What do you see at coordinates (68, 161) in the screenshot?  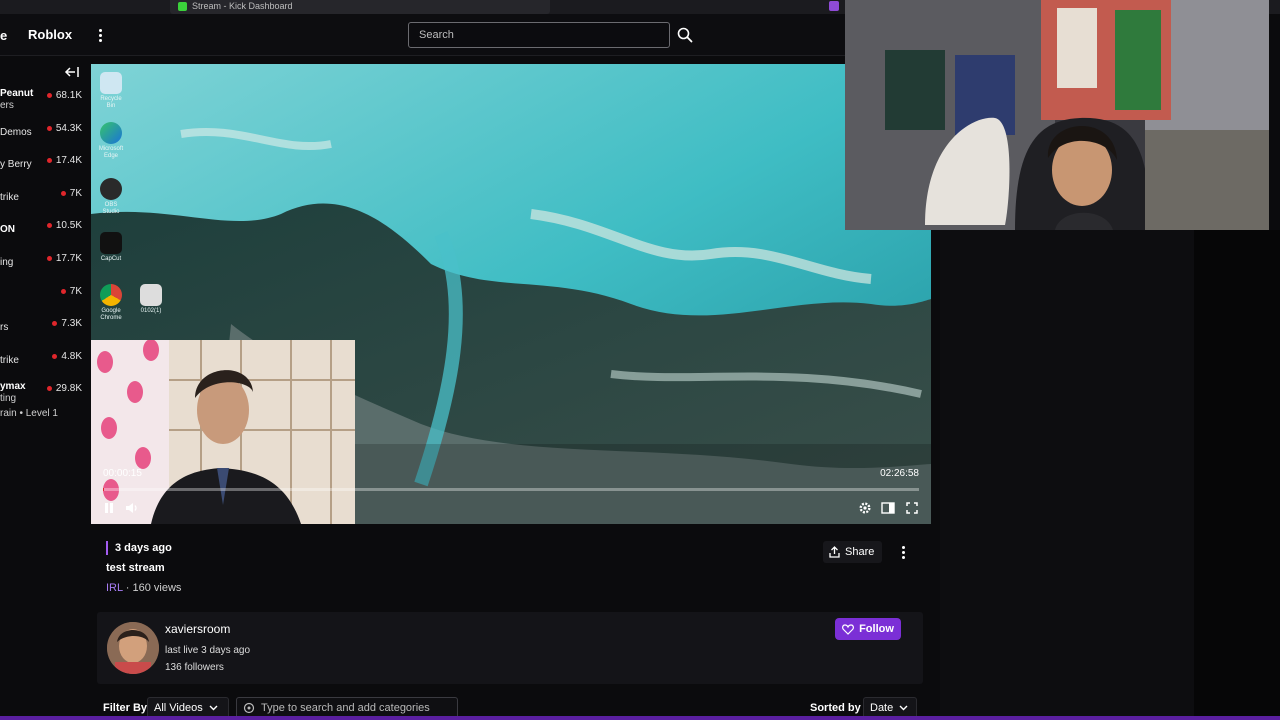 I see `viewer-count-text: 17.4K` at bounding box center [68, 161].